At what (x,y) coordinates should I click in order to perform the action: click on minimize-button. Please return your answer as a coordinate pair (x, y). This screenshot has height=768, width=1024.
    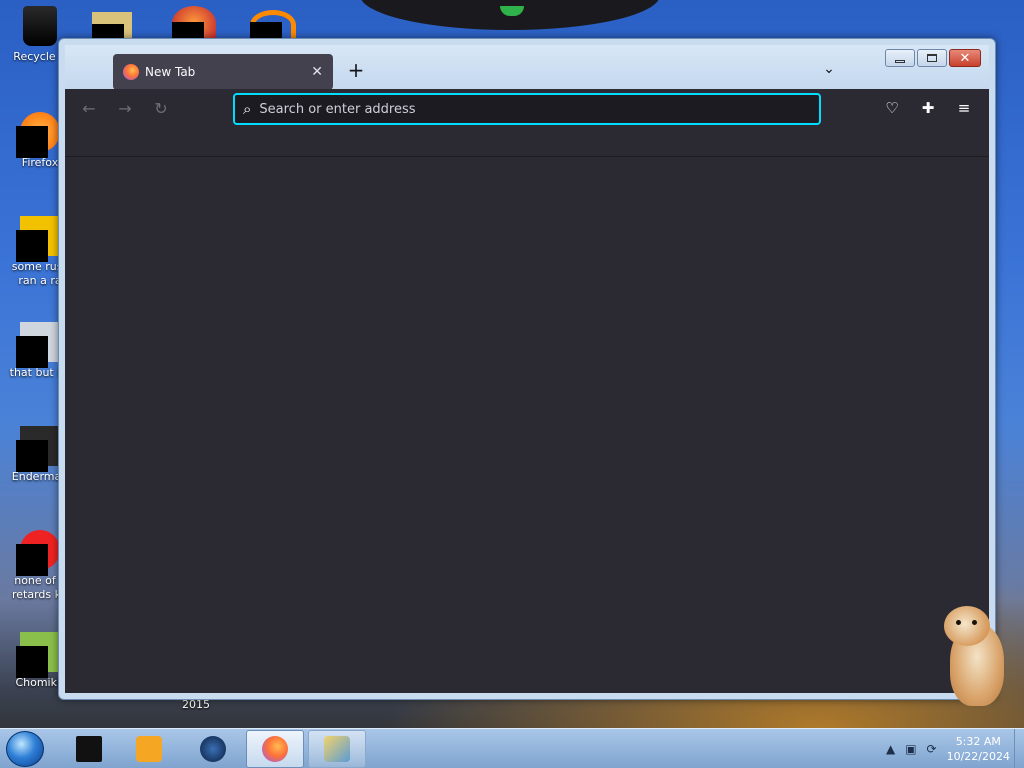
    Looking at the image, I should click on (900, 58).